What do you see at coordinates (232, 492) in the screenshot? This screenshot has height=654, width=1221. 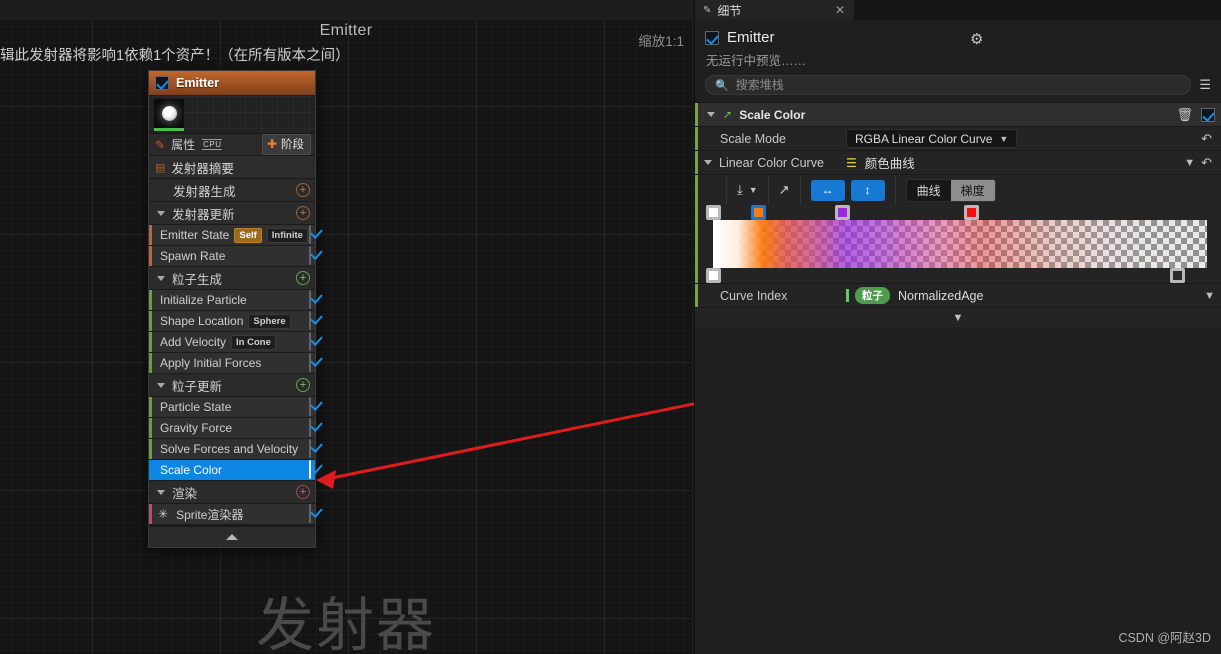 I see `group-render: 渲染 +` at bounding box center [232, 492].